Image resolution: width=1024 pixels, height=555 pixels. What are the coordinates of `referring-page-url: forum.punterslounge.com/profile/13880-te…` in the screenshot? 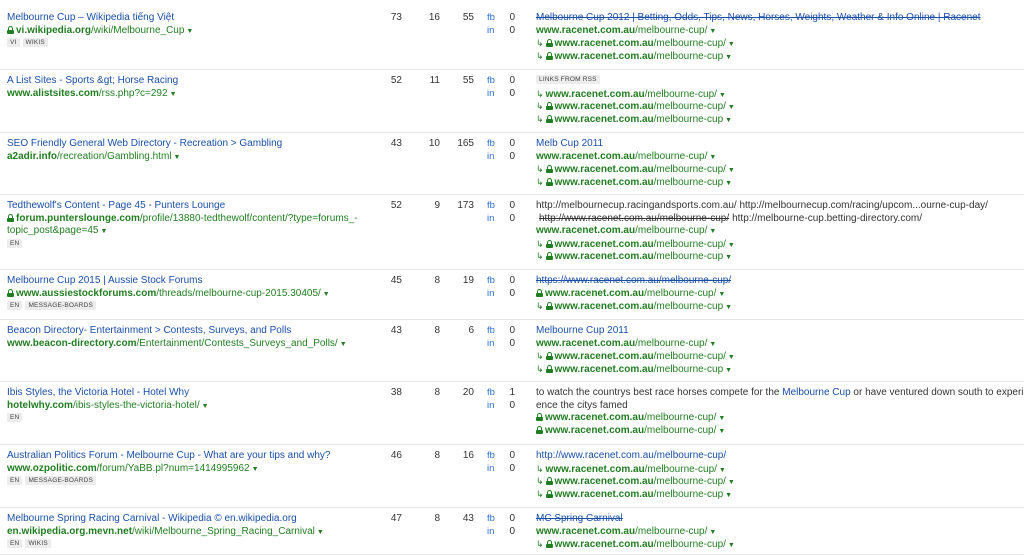 It's located at (187, 219).